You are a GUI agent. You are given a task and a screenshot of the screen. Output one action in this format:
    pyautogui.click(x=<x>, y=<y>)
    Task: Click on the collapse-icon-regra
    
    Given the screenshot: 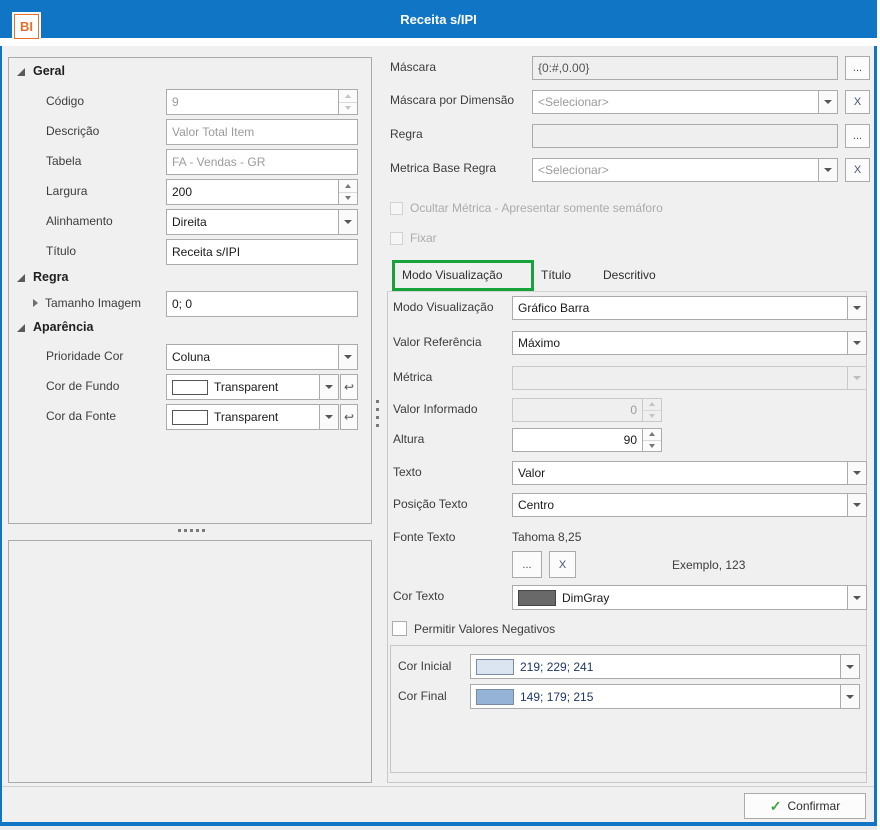 What is the action you would take?
    pyautogui.click(x=21, y=278)
    